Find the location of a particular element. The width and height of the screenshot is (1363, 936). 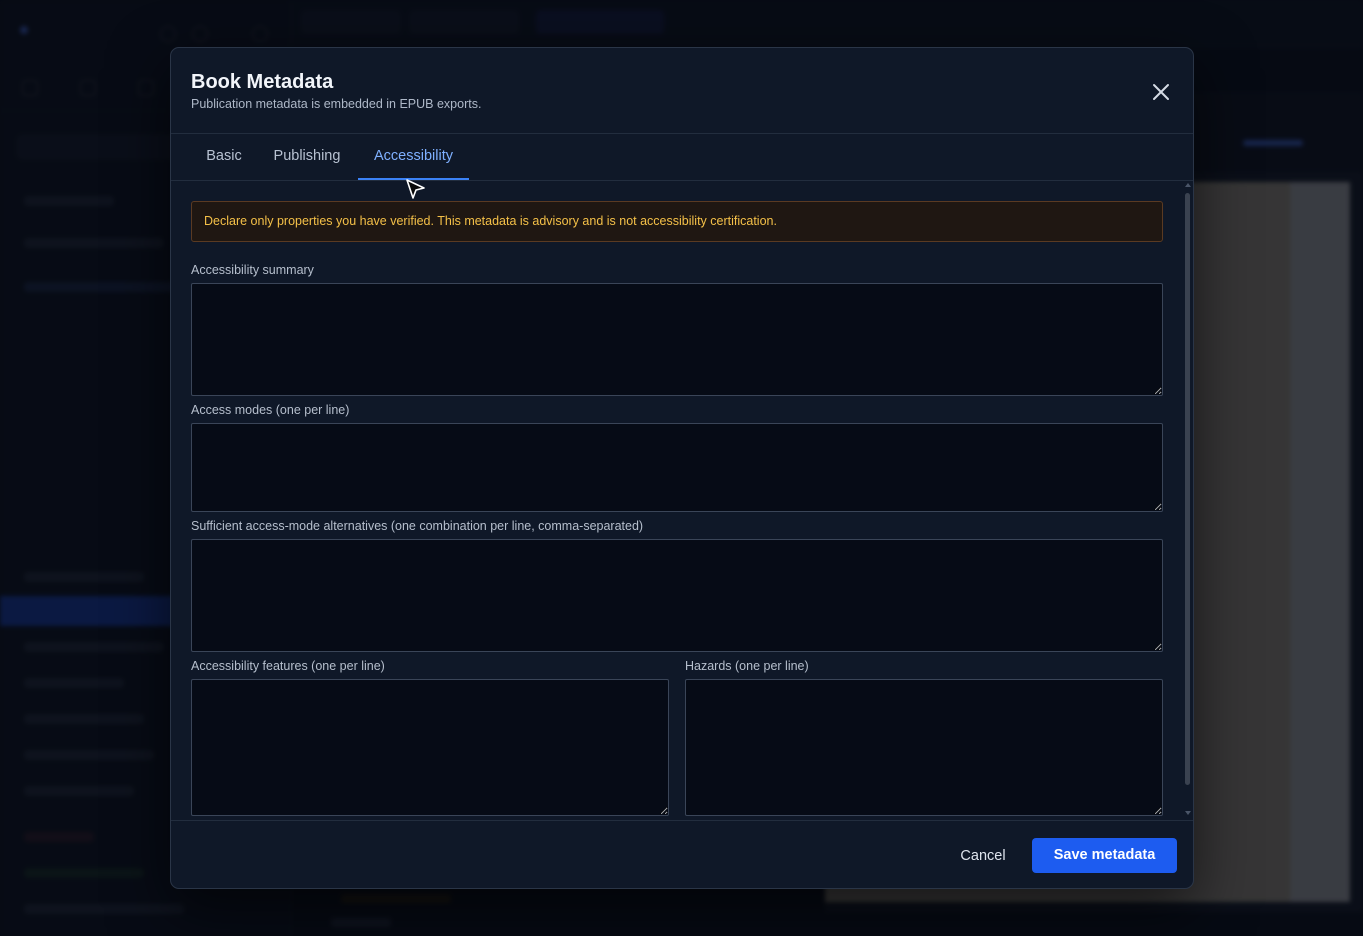

sufficient-alternatives-field is located at coordinates (677, 595).